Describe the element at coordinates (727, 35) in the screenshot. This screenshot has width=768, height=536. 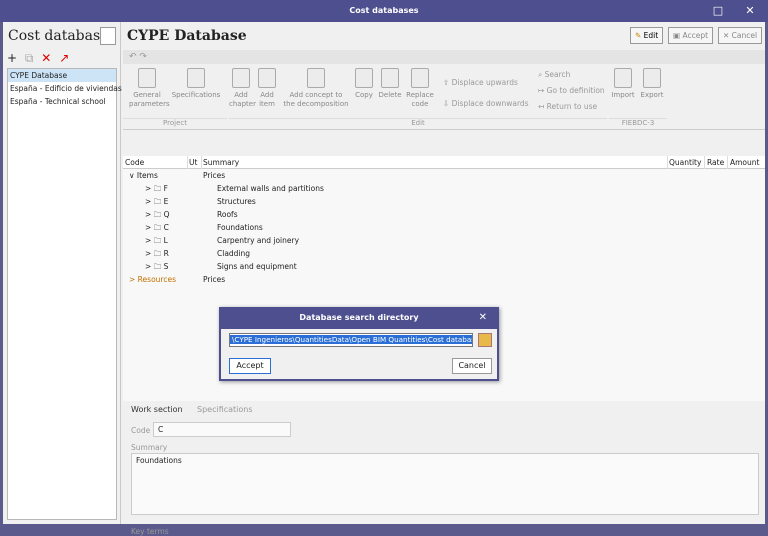
I see `x-icon: ✕` at that location.